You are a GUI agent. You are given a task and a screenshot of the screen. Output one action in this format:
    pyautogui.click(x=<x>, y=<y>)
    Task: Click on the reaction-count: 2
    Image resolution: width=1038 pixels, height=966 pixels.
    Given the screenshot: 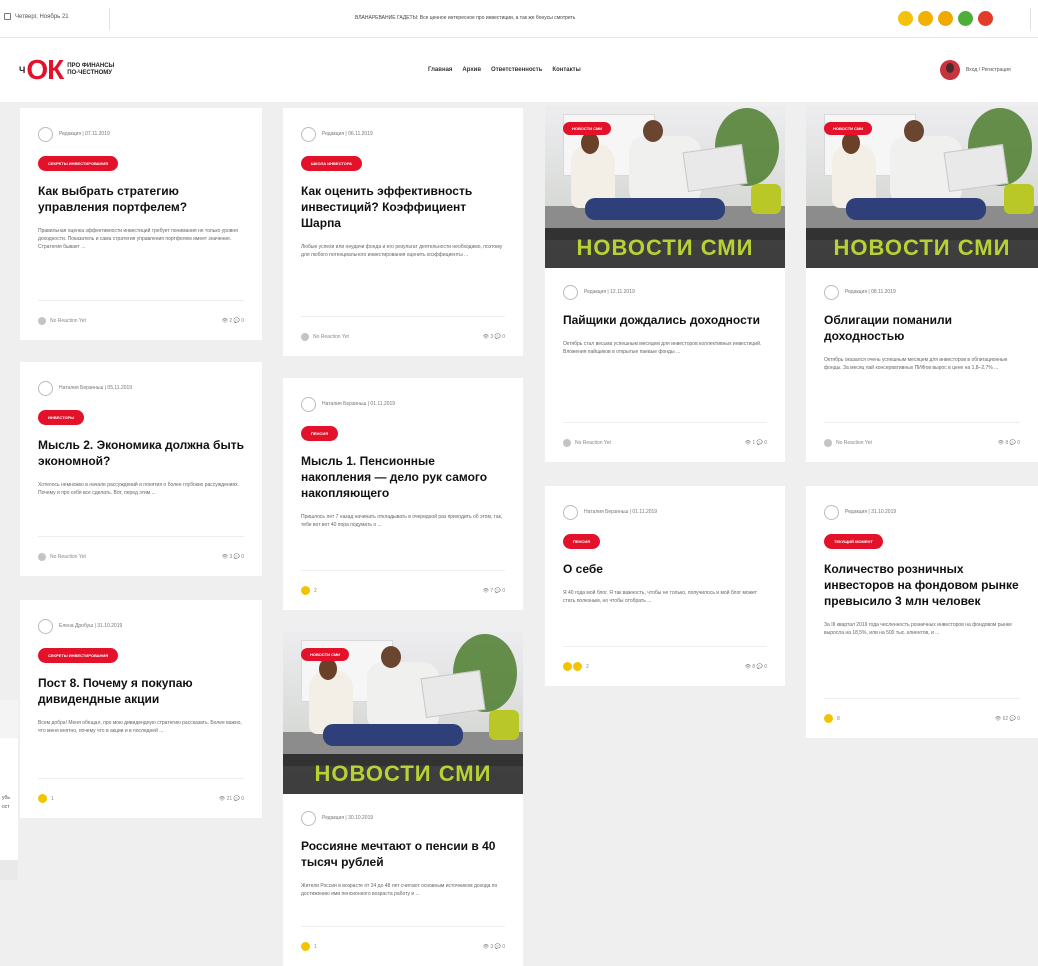 What is the action you would take?
    pyautogui.click(x=315, y=590)
    